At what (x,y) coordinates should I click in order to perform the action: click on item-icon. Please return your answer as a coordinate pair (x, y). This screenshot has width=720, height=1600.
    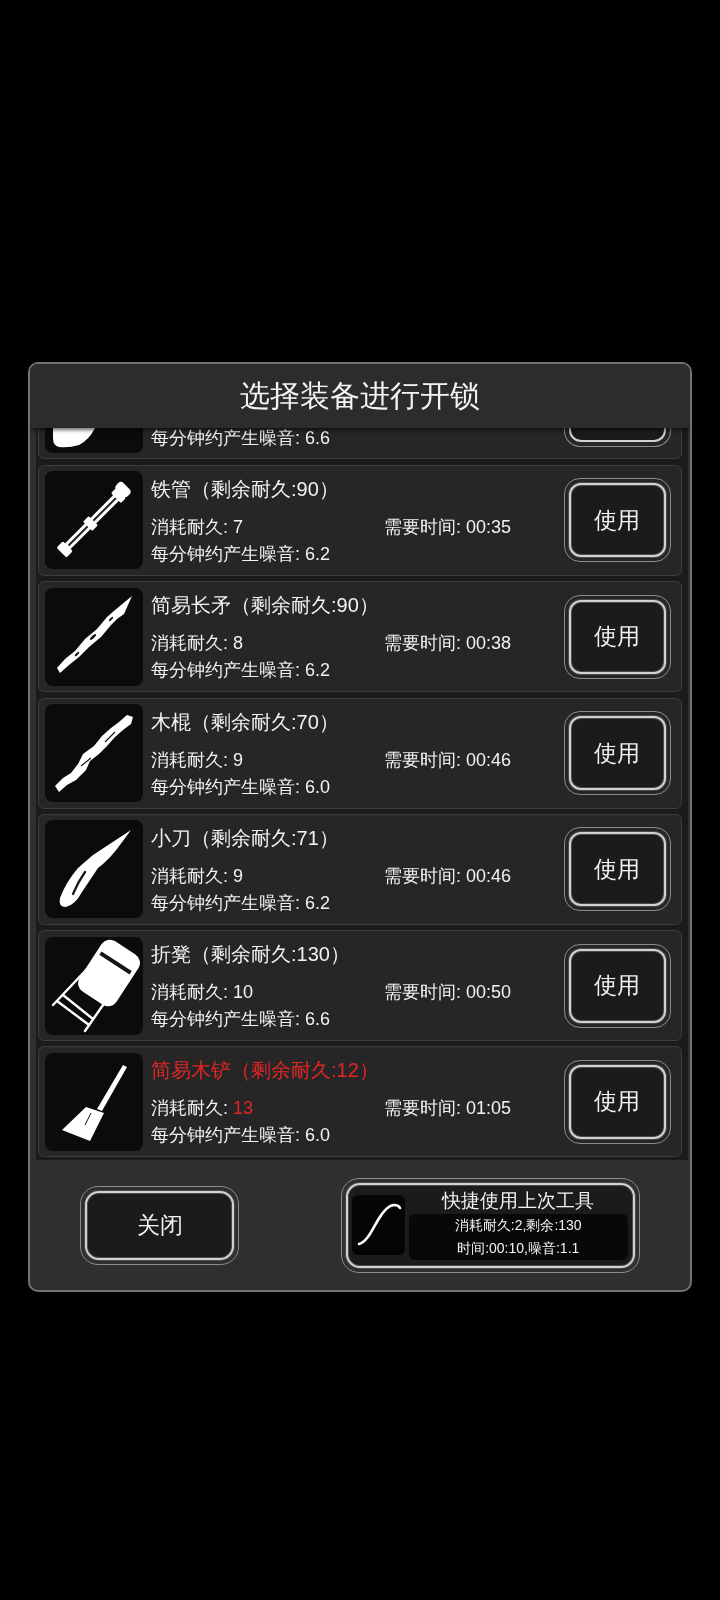
    Looking at the image, I should click on (94, 440).